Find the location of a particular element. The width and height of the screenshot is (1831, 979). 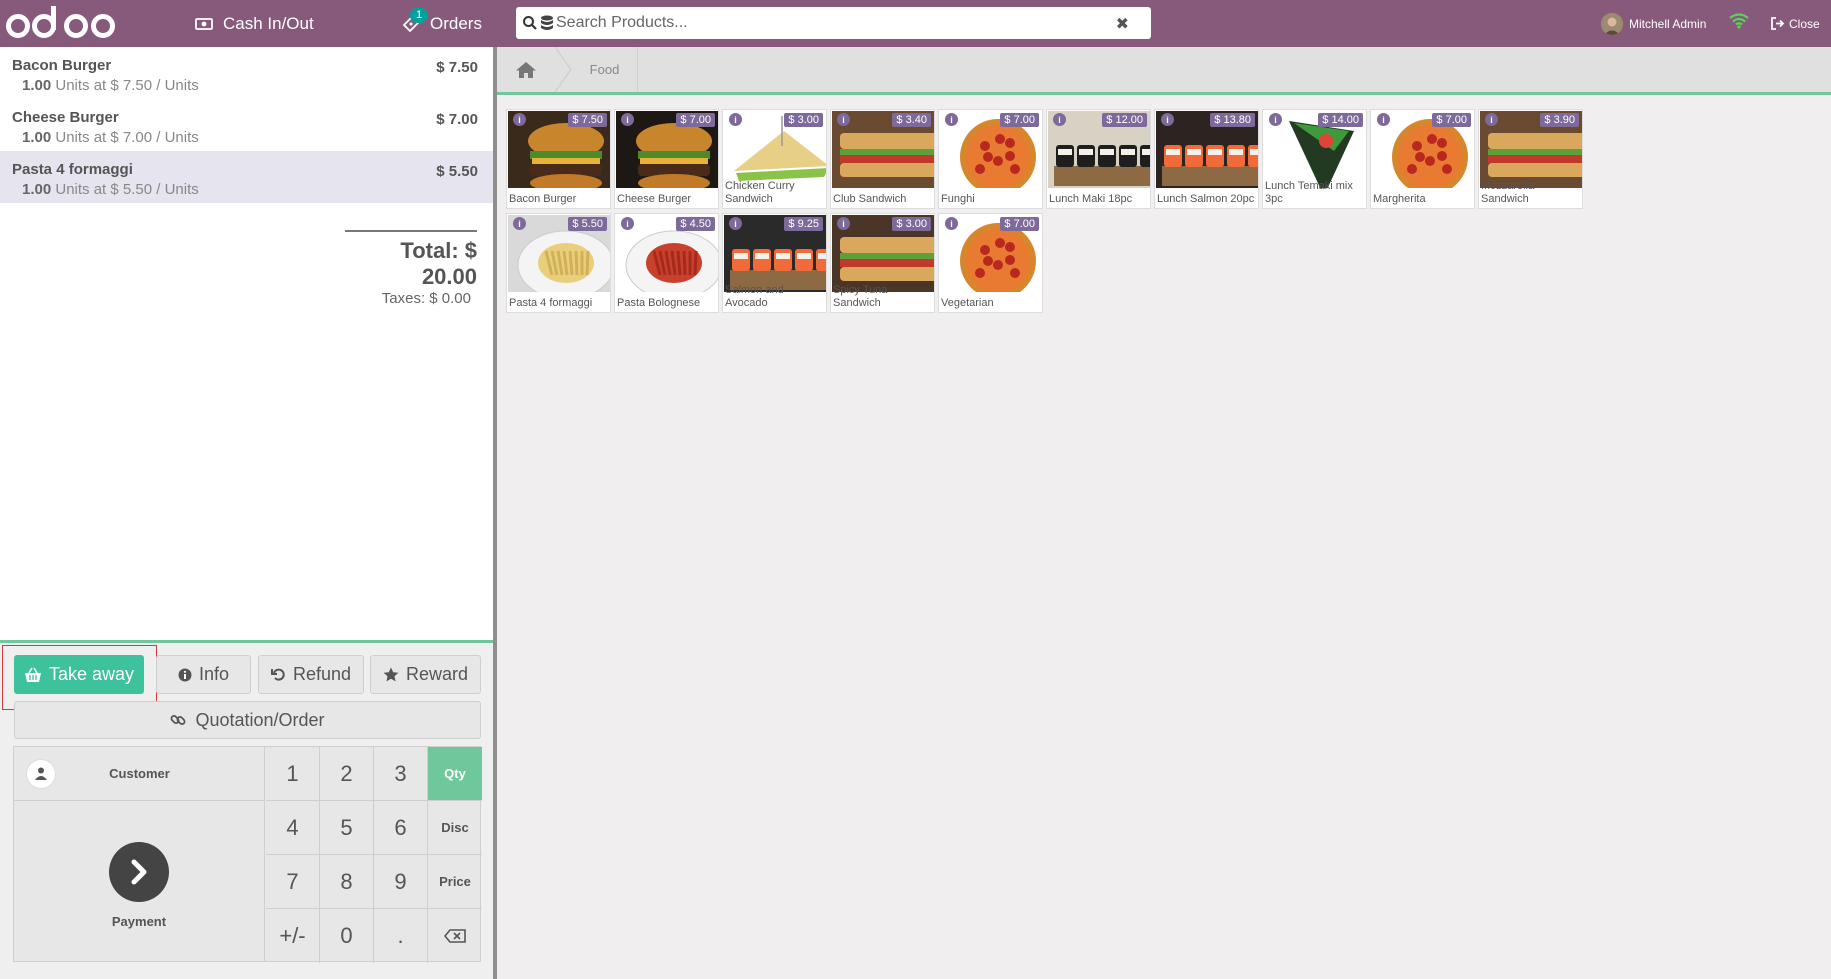

product-card: i $ 14.00 Lunch Temaki mix 3pc is located at coordinates (1314, 159).